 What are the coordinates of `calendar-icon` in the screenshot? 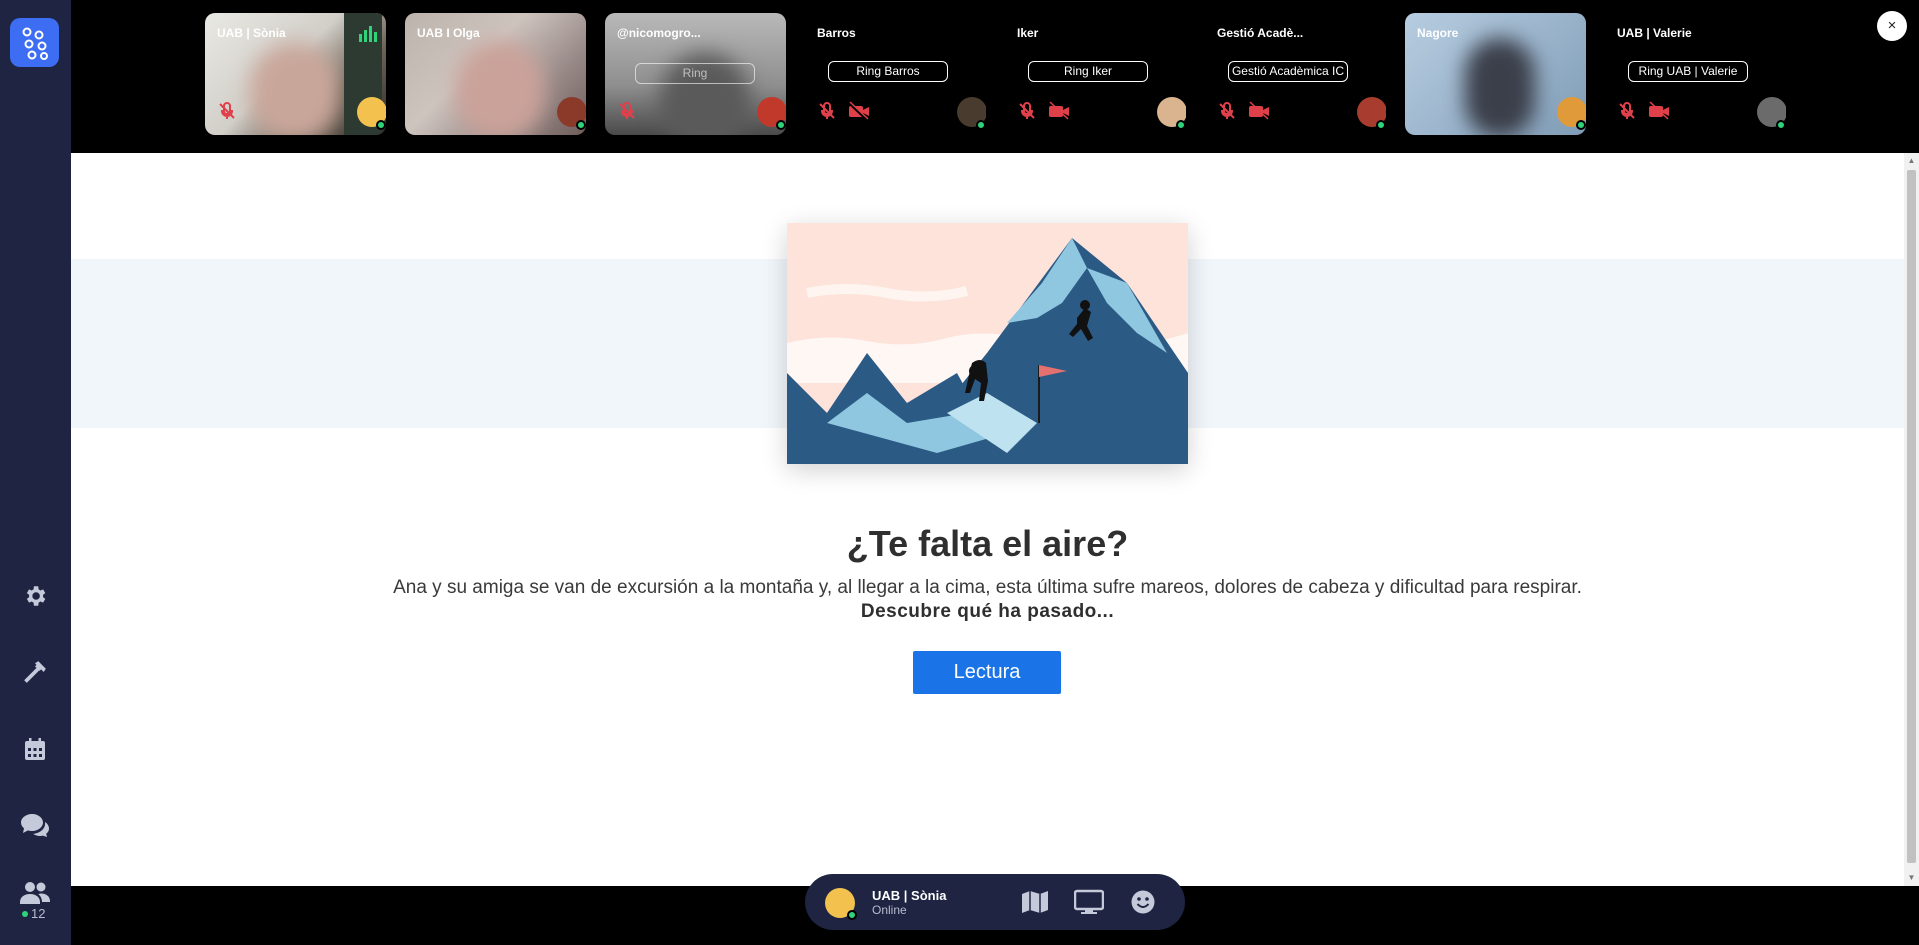 It's located at (35, 749).